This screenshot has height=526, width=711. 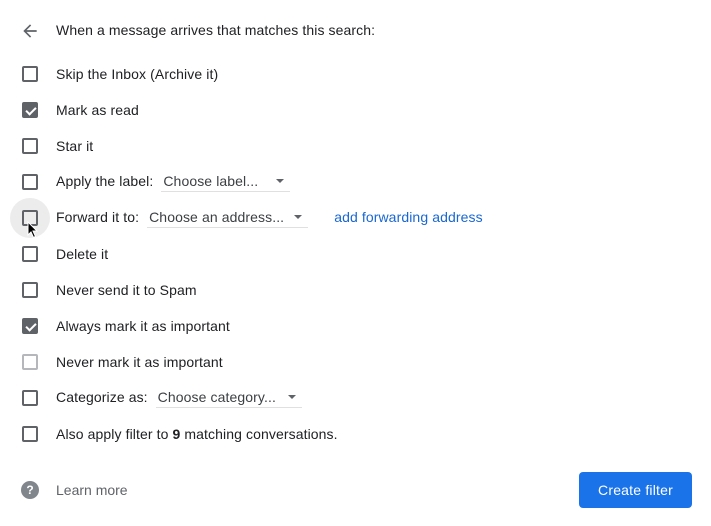 What do you see at coordinates (355, 254) in the screenshot?
I see `option-delete: Delete it` at bounding box center [355, 254].